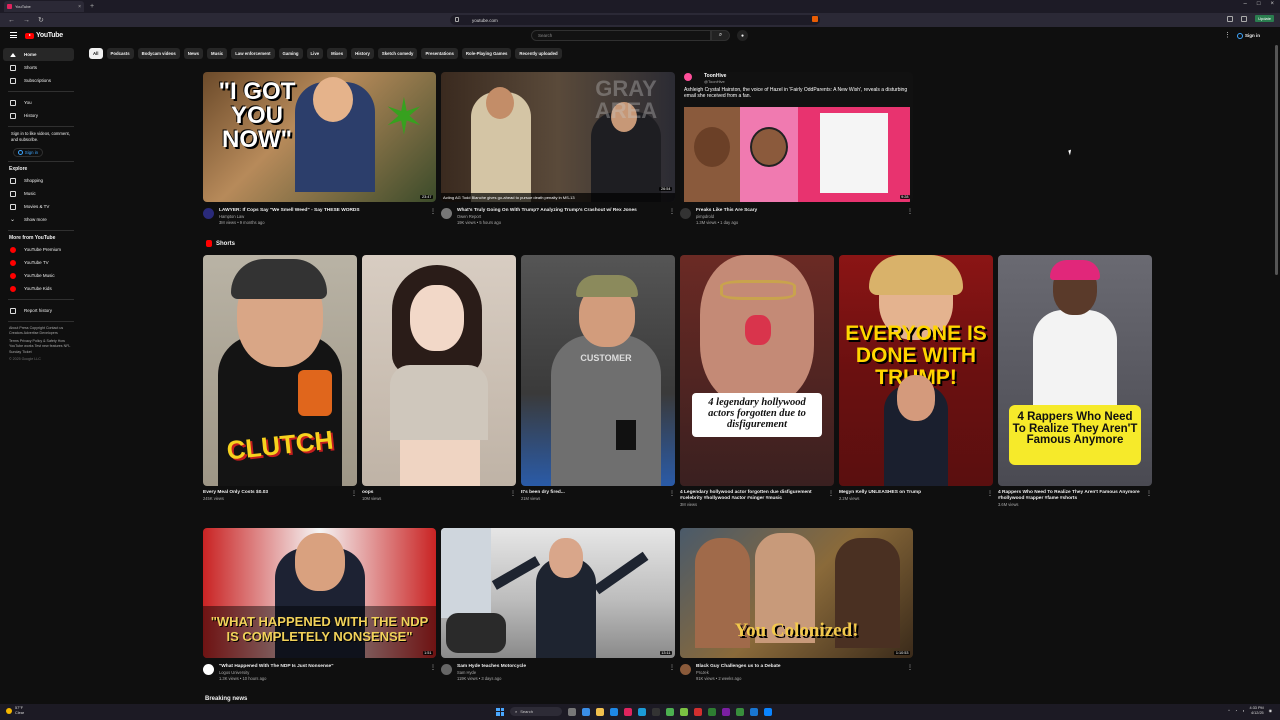 This screenshot has height=720, width=1280. I want to click on video-thumbnail: ✶ "I GOT YOU NOW" 23:47, so click(319, 137).